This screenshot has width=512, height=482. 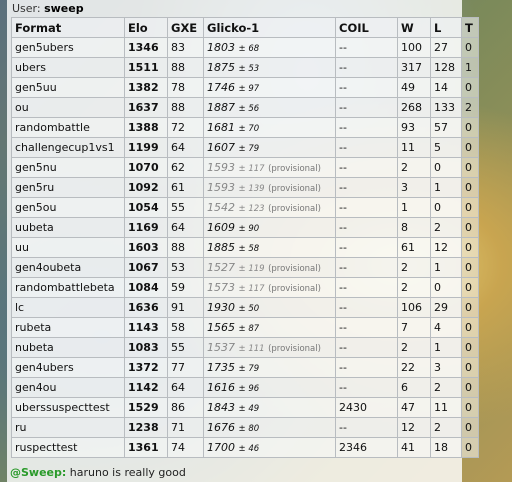 What do you see at coordinates (221, 287) in the screenshot?
I see `glicko-value: 1573` at bounding box center [221, 287].